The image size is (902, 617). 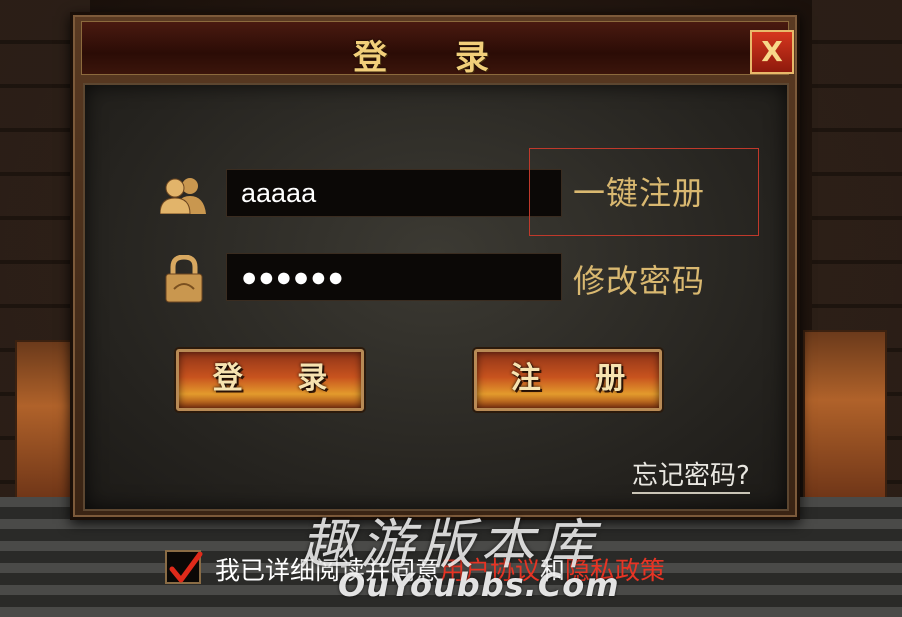 I want to click on username-input: aaaaa, so click(x=394, y=193).